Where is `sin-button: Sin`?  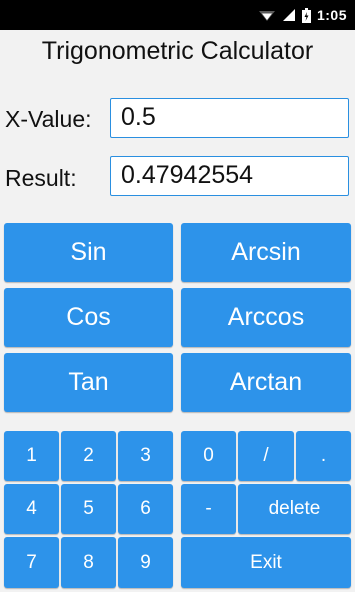 sin-button: Sin is located at coordinates (88, 252).